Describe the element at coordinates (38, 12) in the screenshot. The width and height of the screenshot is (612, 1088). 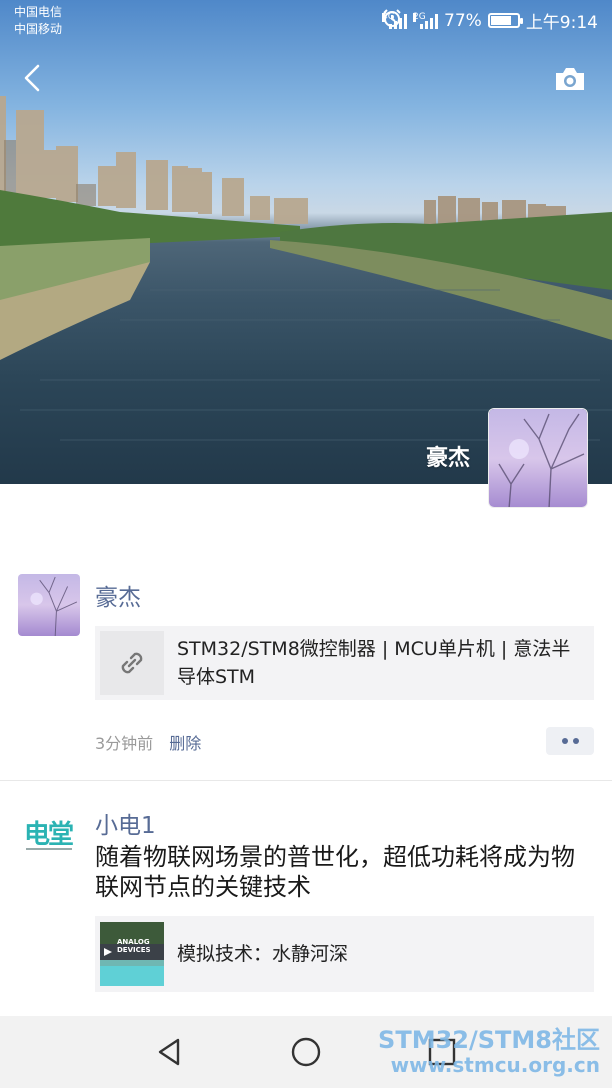
I see `carrier-1: 中国电信` at that location.